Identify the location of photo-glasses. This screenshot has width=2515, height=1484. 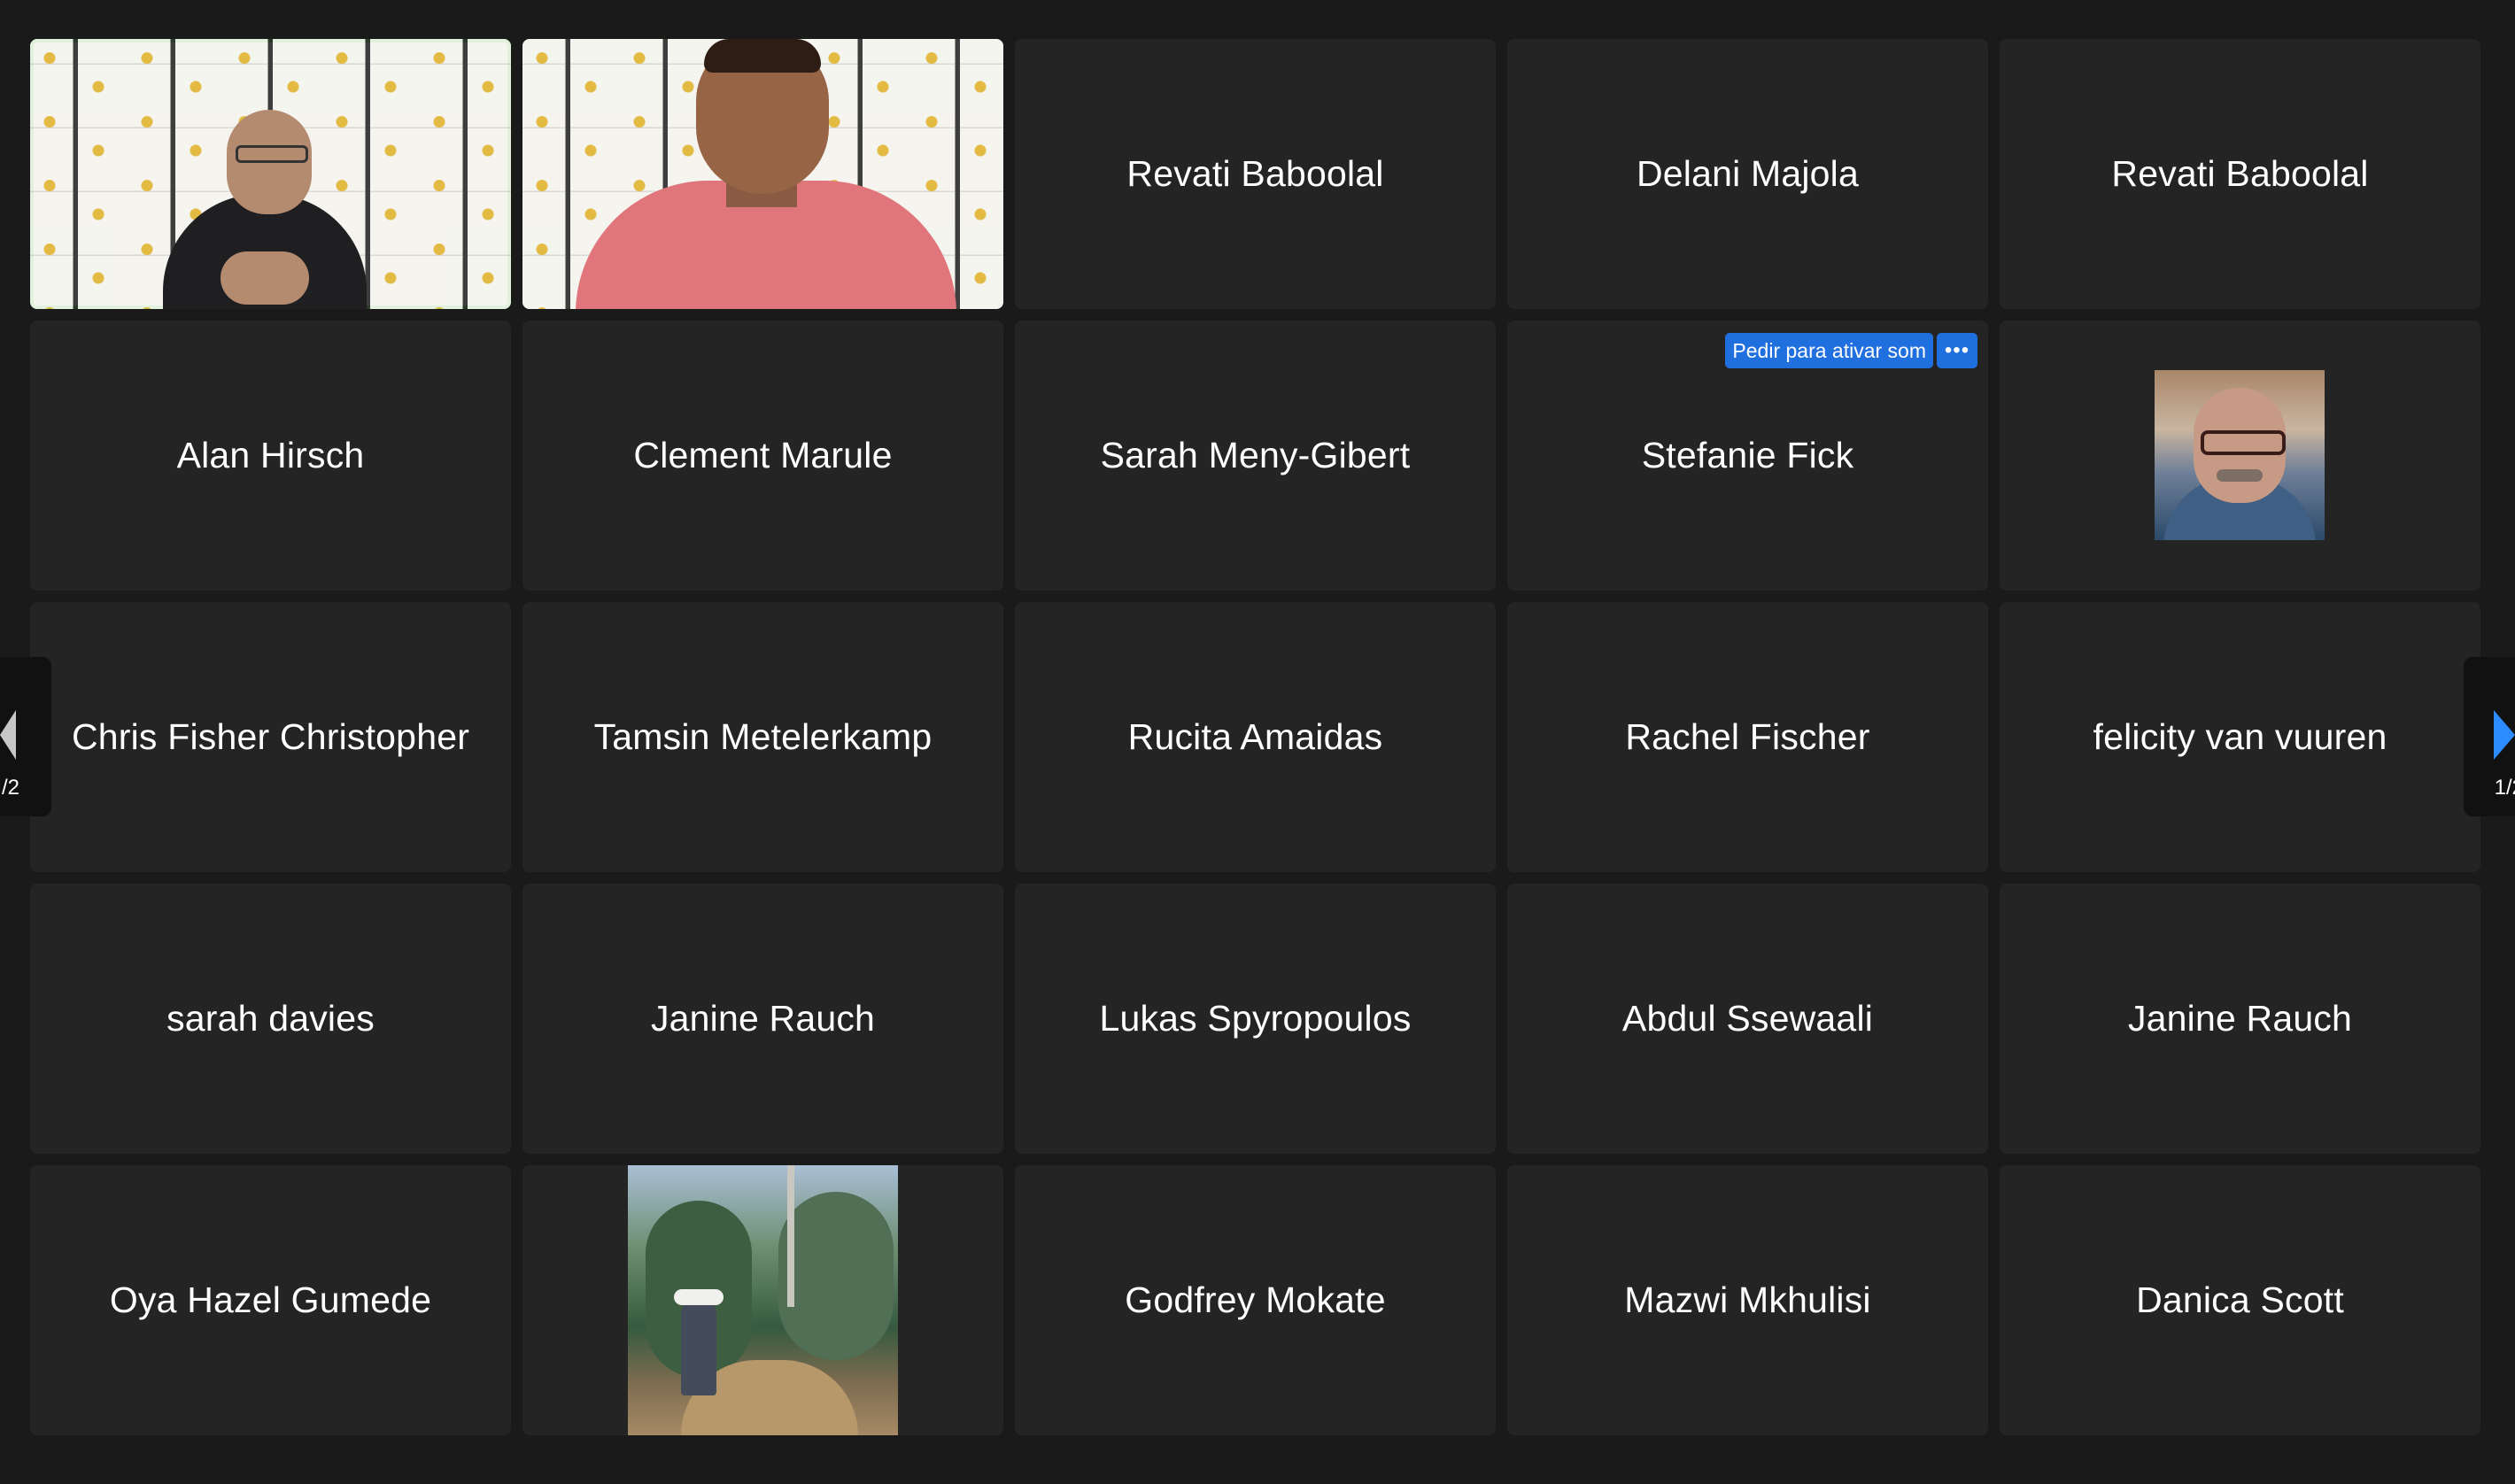
(2243, 442).